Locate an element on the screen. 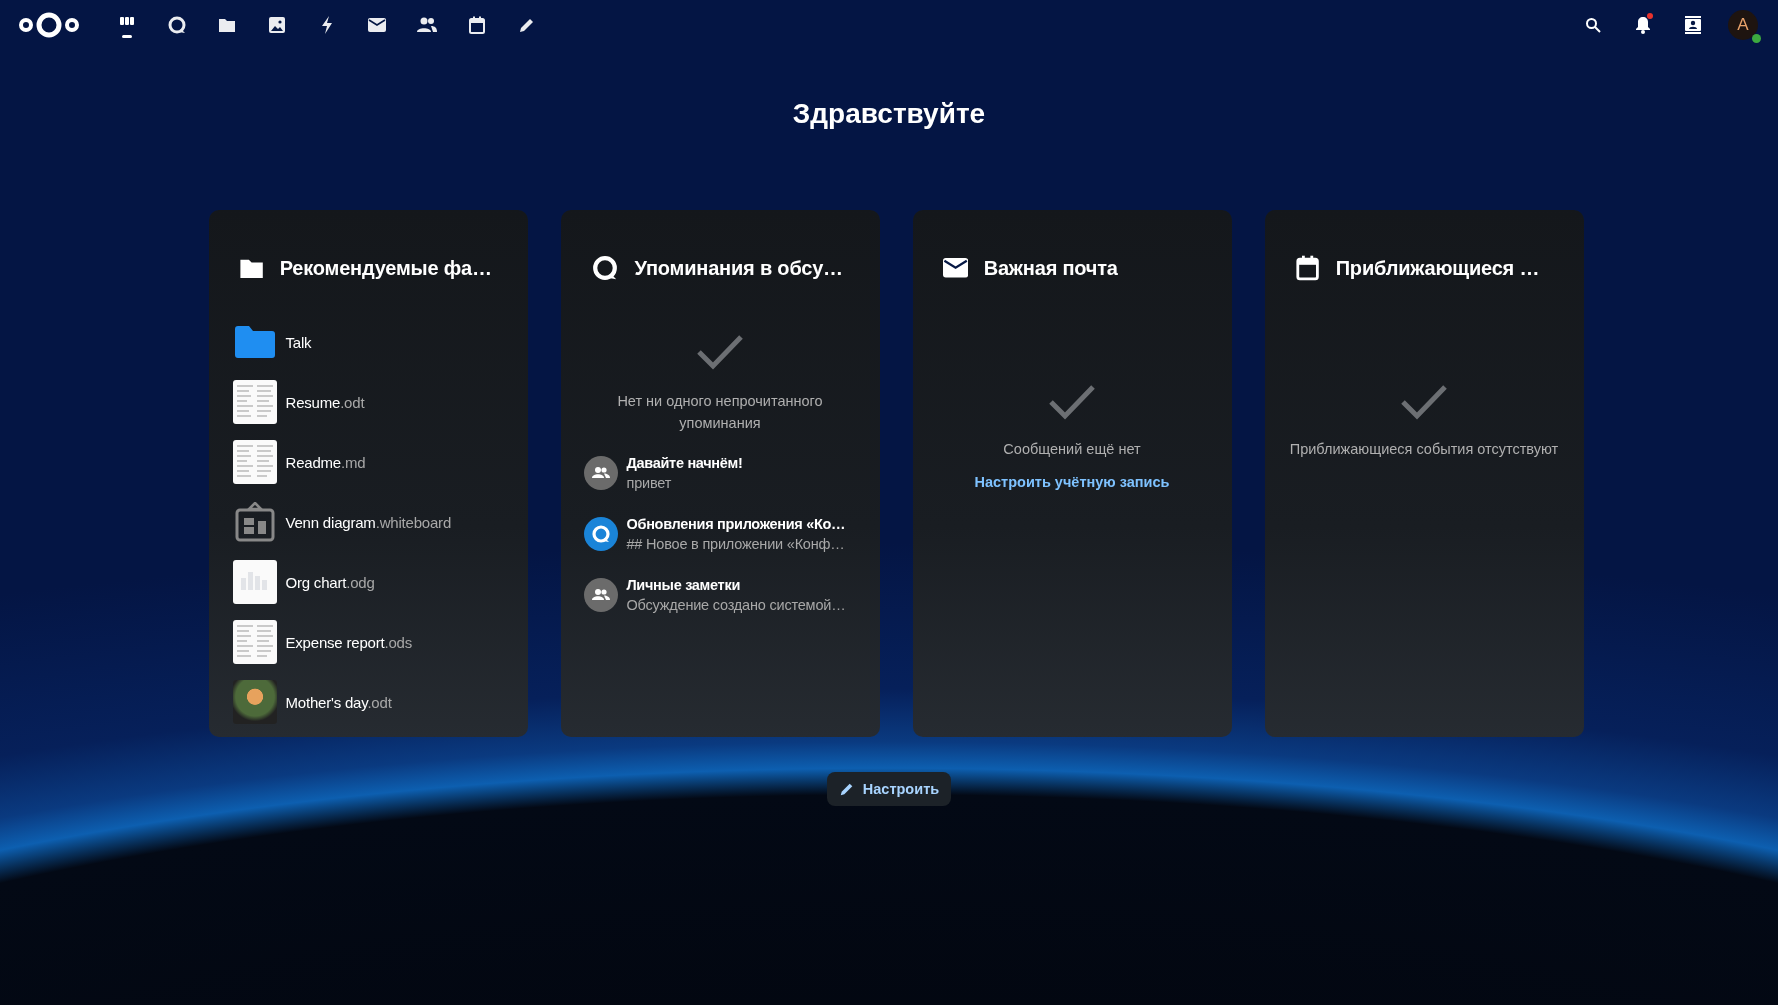  search-icon is located at coordinates (1593, 25).